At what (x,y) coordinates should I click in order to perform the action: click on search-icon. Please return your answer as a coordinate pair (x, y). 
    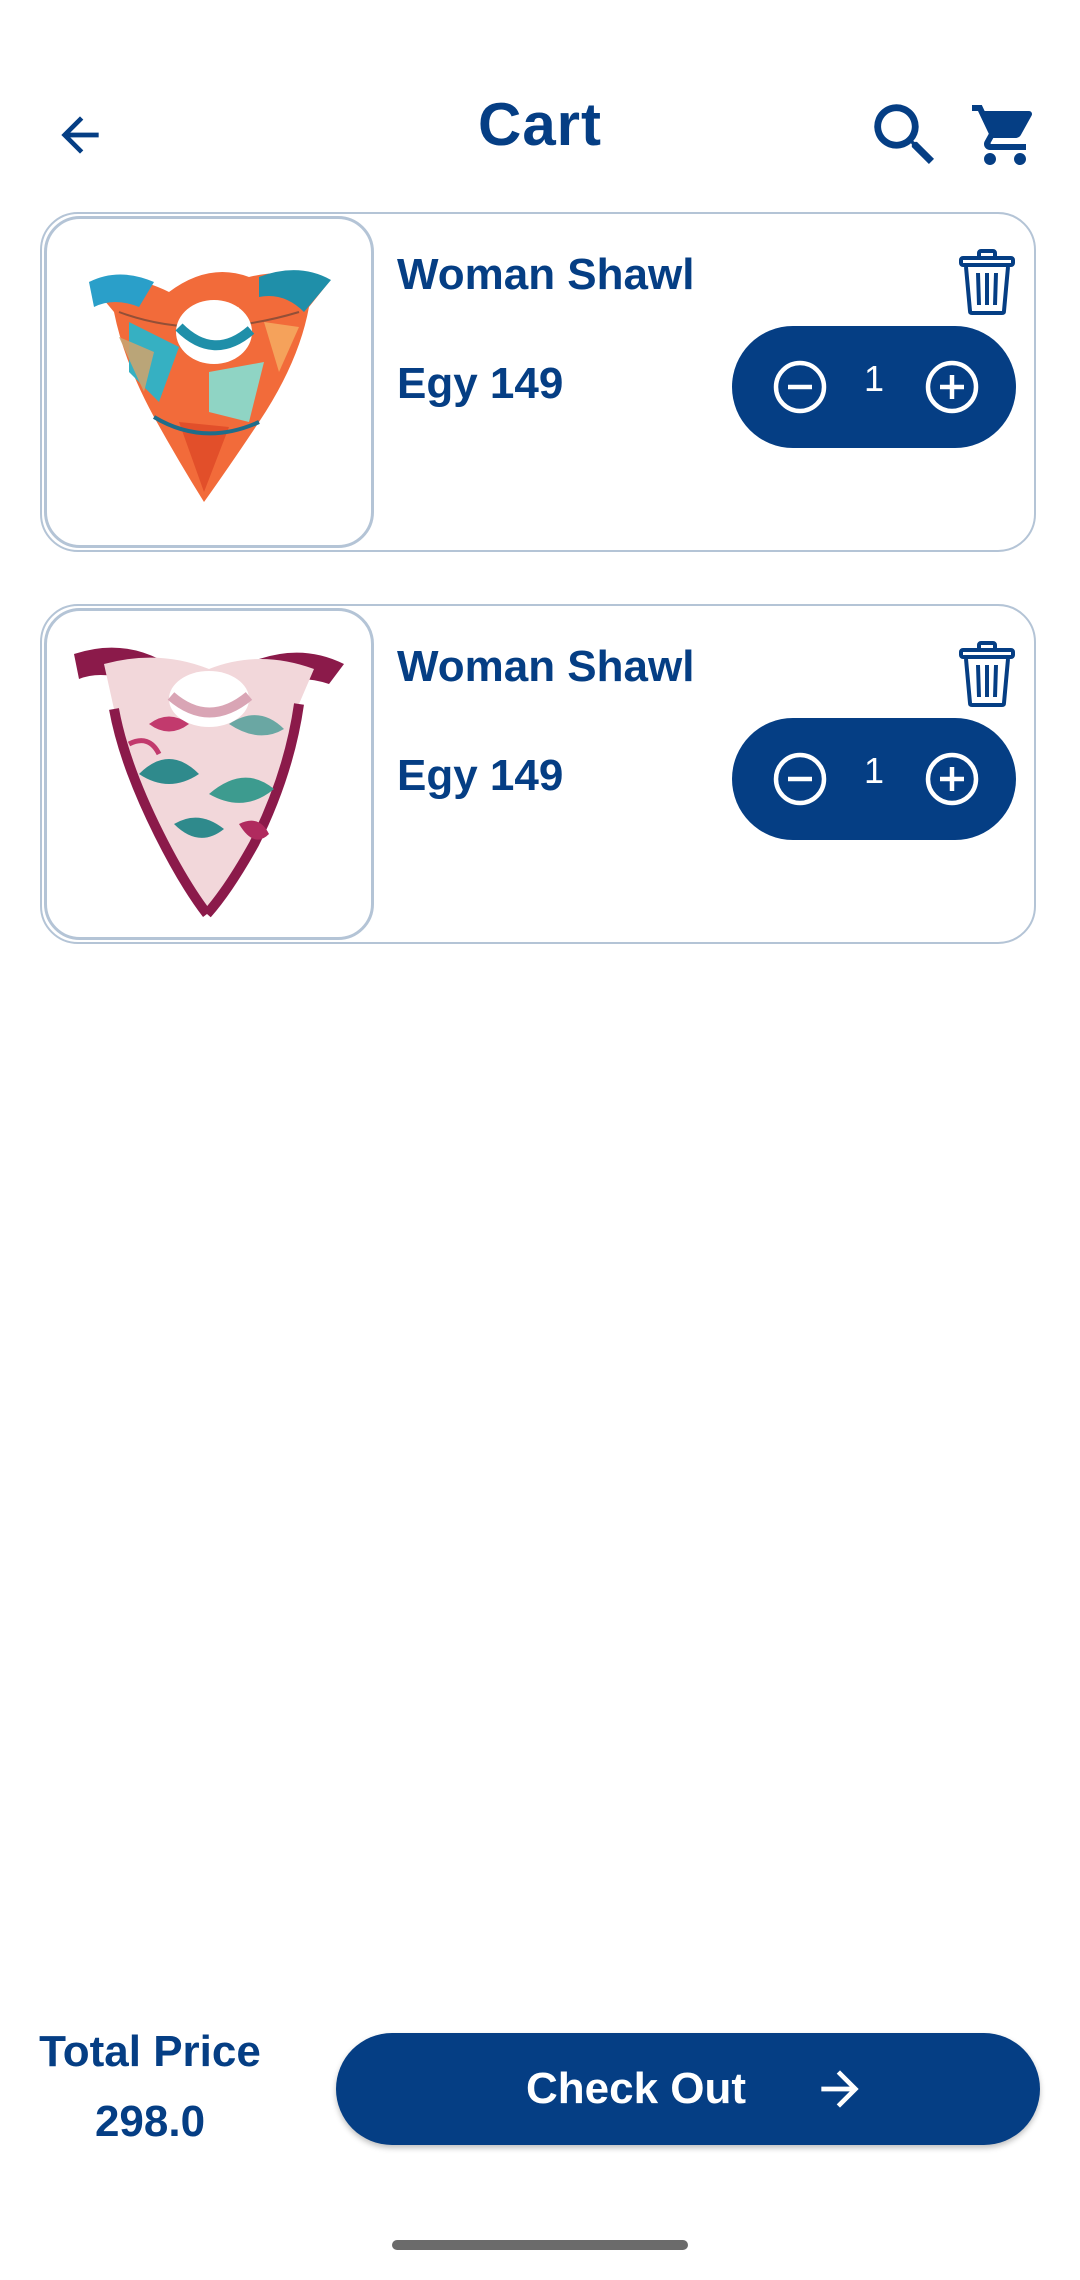
    Looking at the image, I should click on (904, 134).